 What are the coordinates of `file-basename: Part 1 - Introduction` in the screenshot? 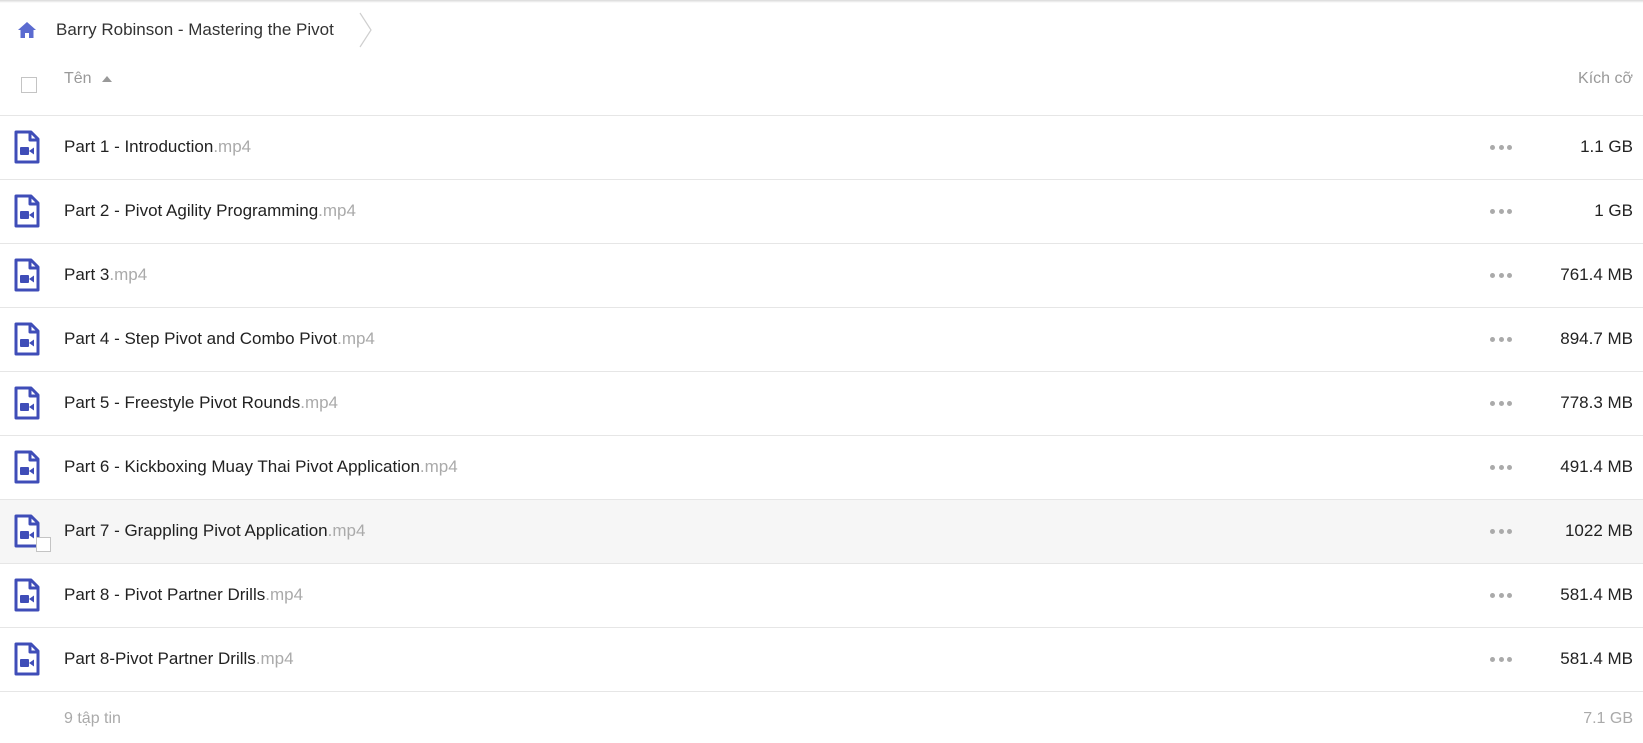 It's located at (139, 146).